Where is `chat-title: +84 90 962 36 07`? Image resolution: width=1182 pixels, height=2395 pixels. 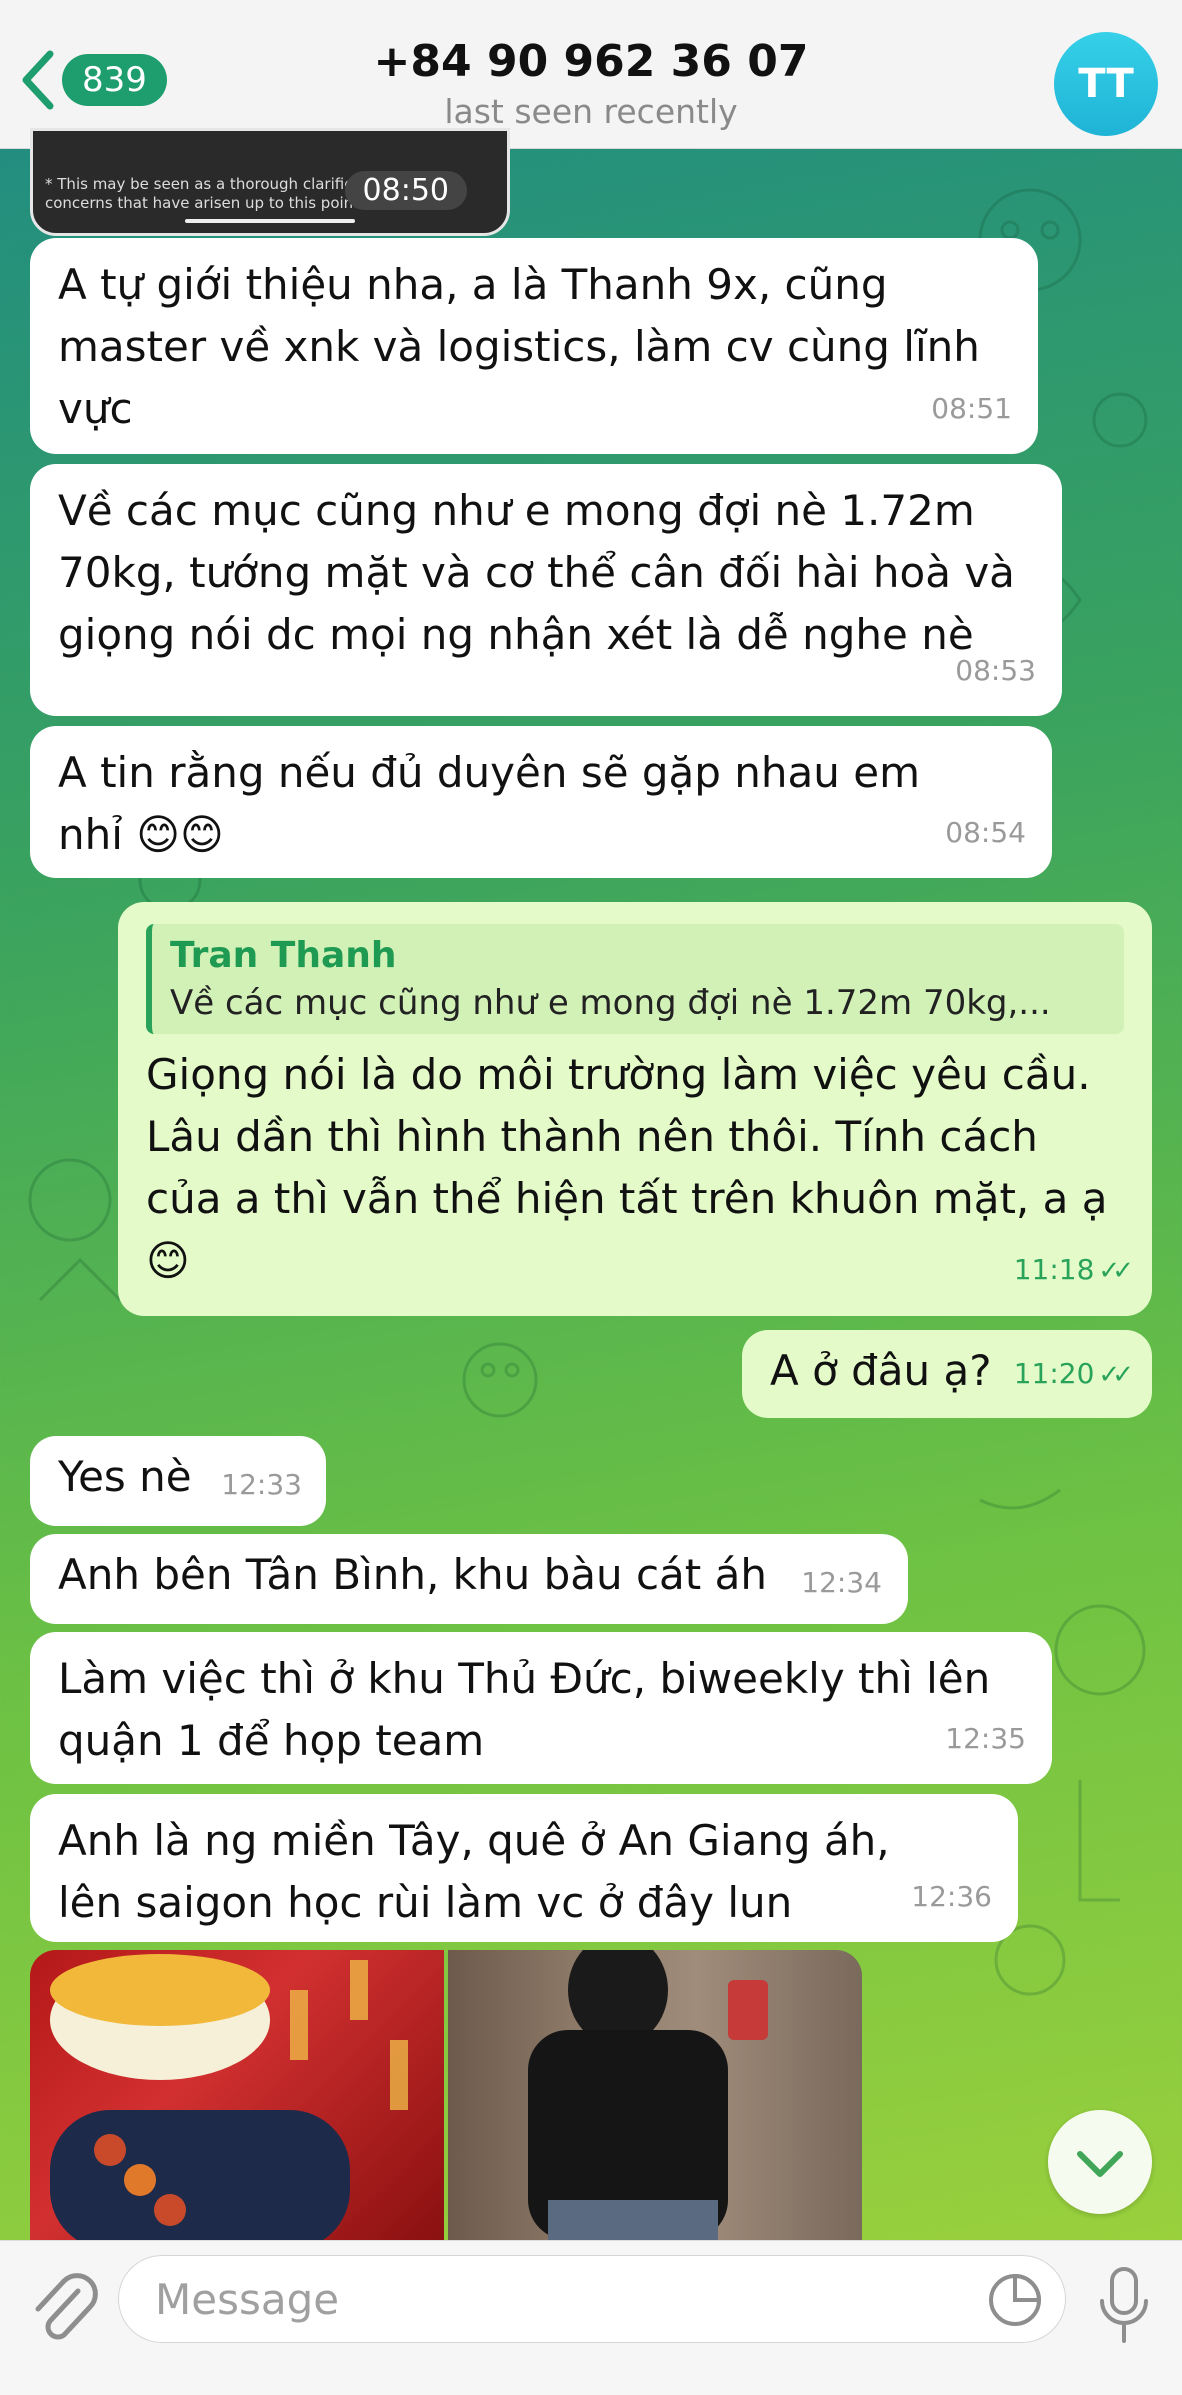 chat-title: +84 90 962 36 07 is located at coordinates (591, 61).